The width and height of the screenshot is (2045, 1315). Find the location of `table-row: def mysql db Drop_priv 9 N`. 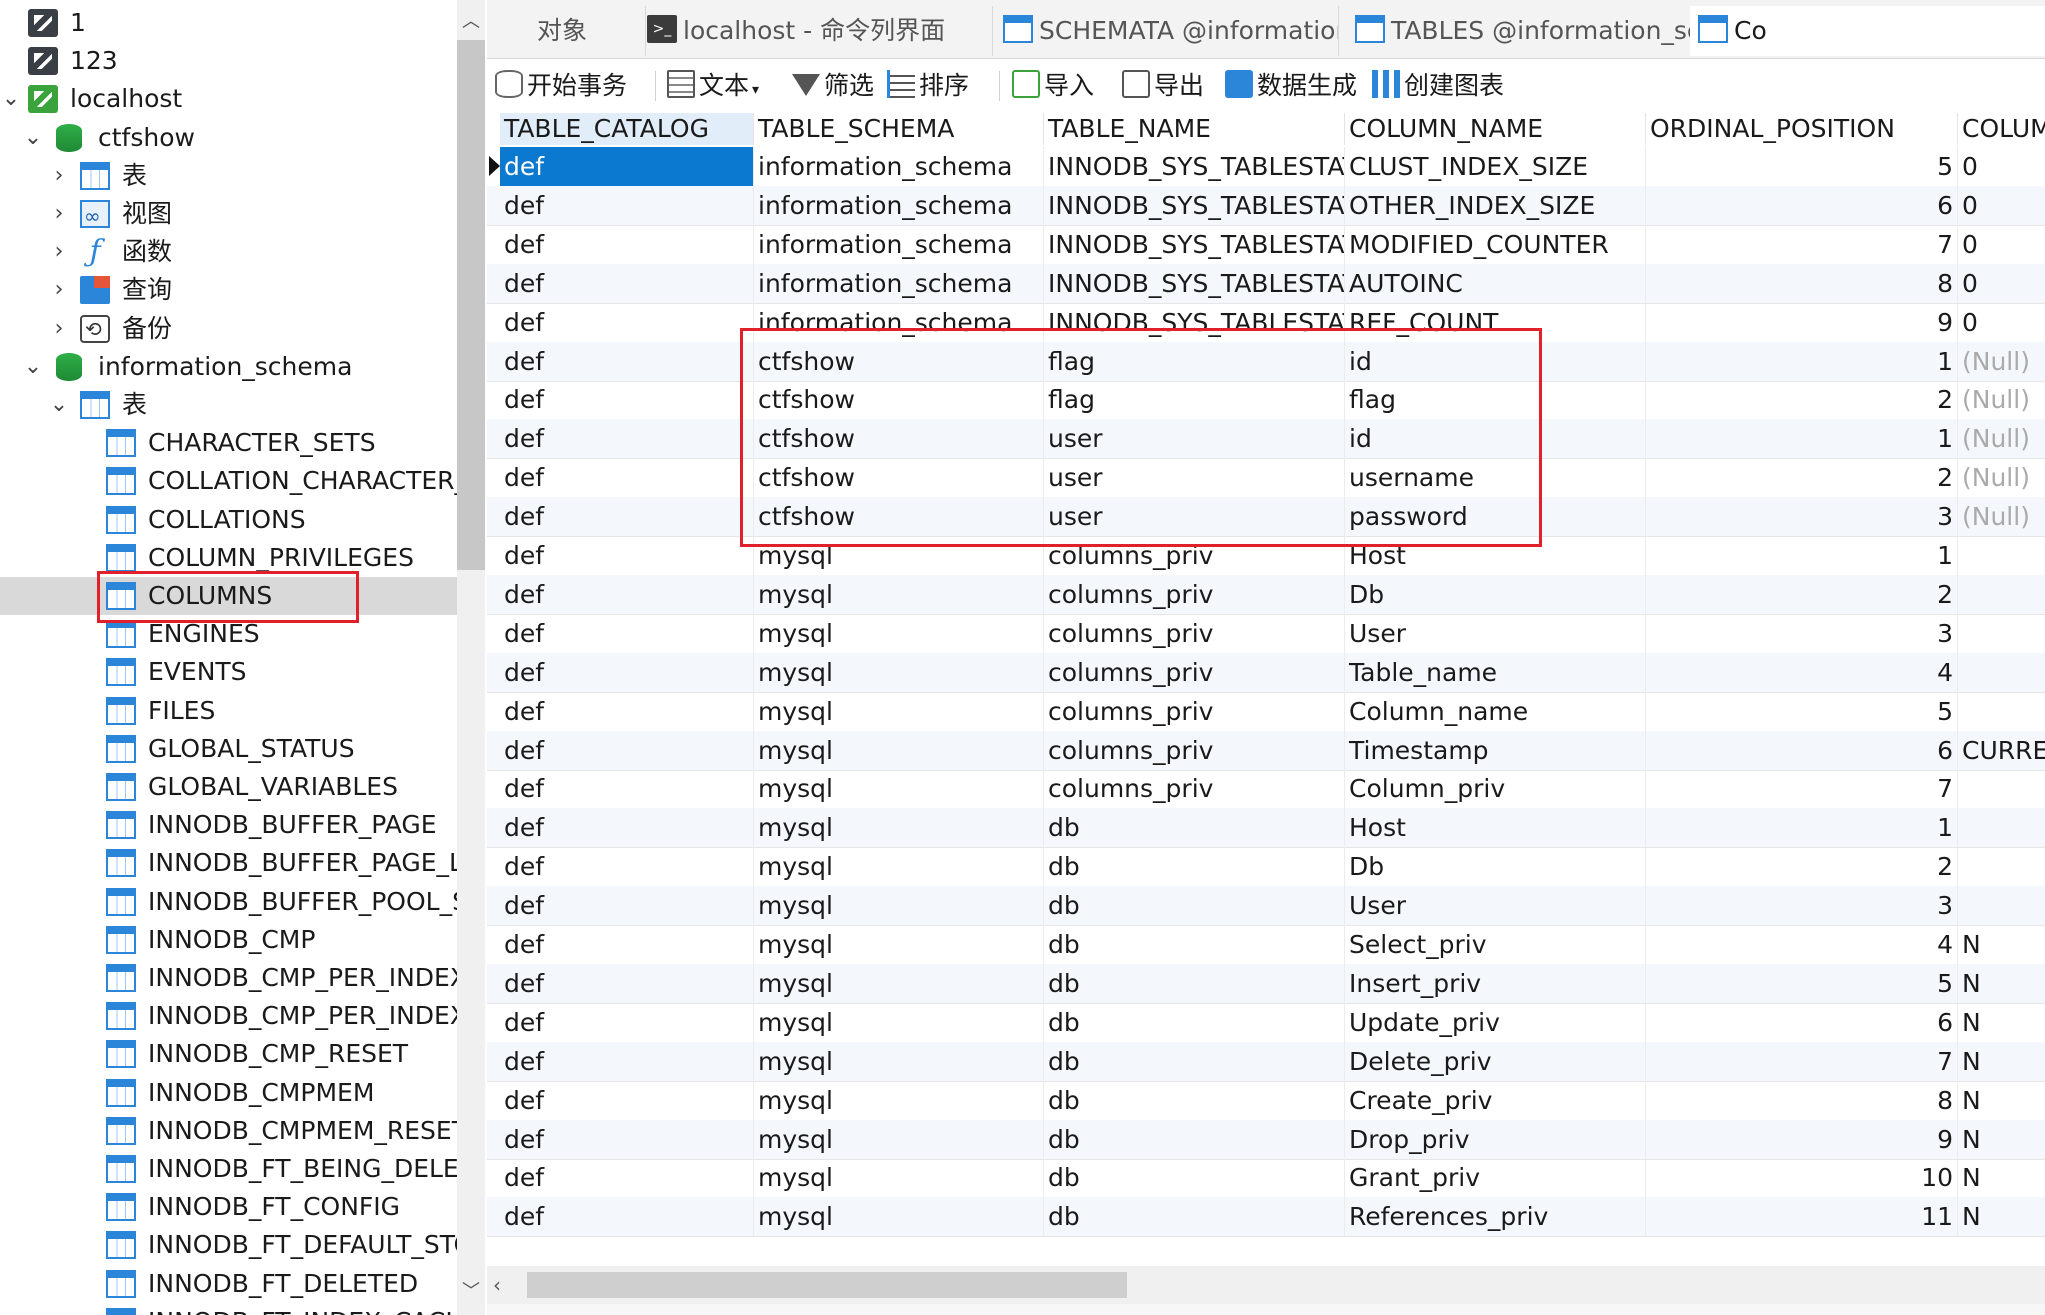

table-row: def mysql db Drop_priv 9 N is located at coordinates (1266, 1139).